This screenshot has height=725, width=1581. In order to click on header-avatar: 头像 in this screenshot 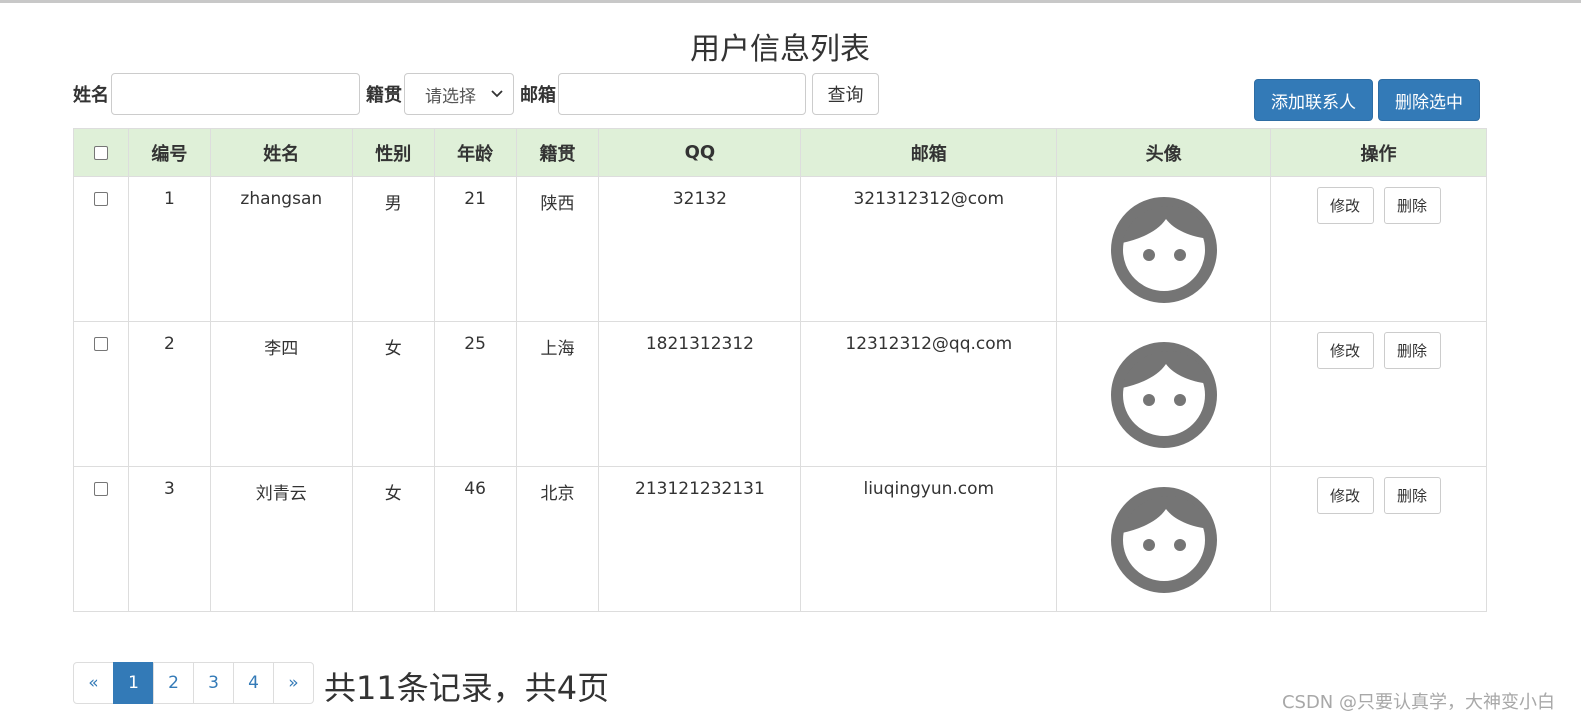, I will do `click(1164, 152)`.